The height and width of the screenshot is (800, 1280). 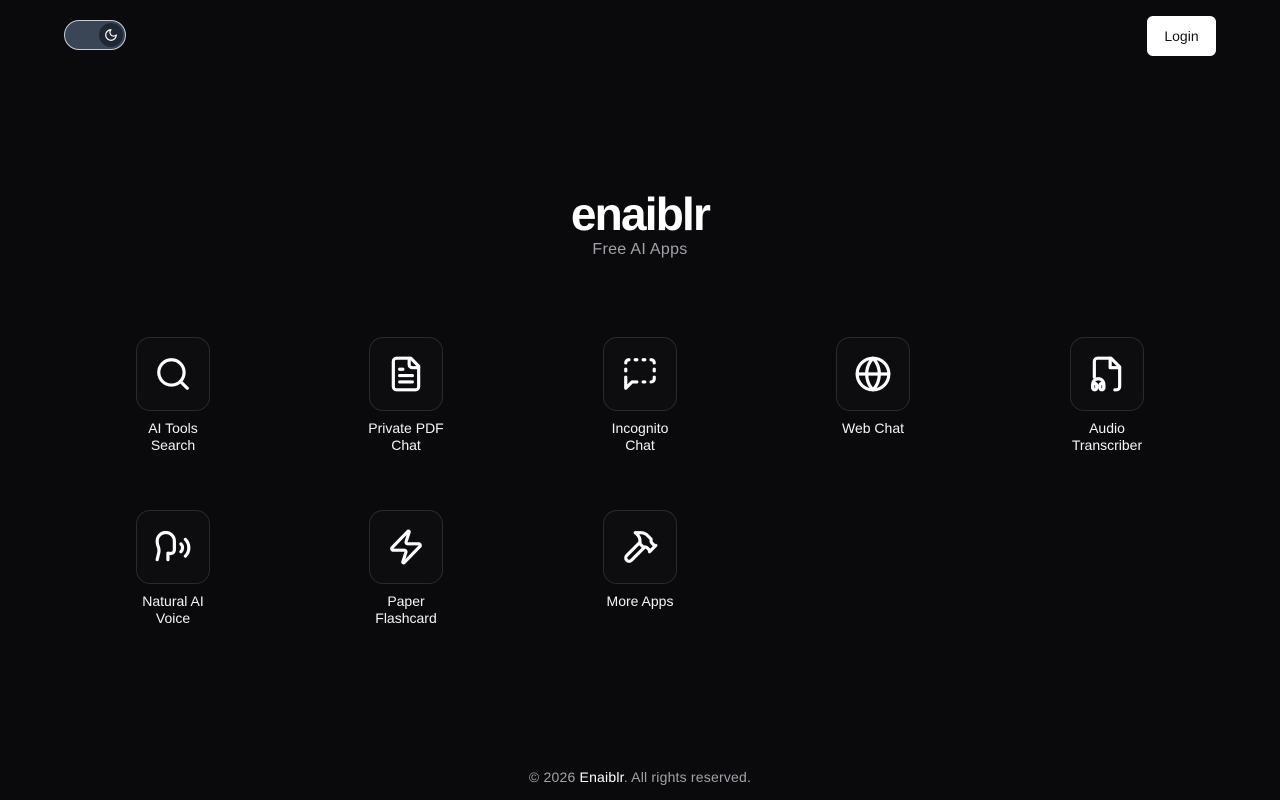 I want to click on globe-icon, so click(x=873, y=374).